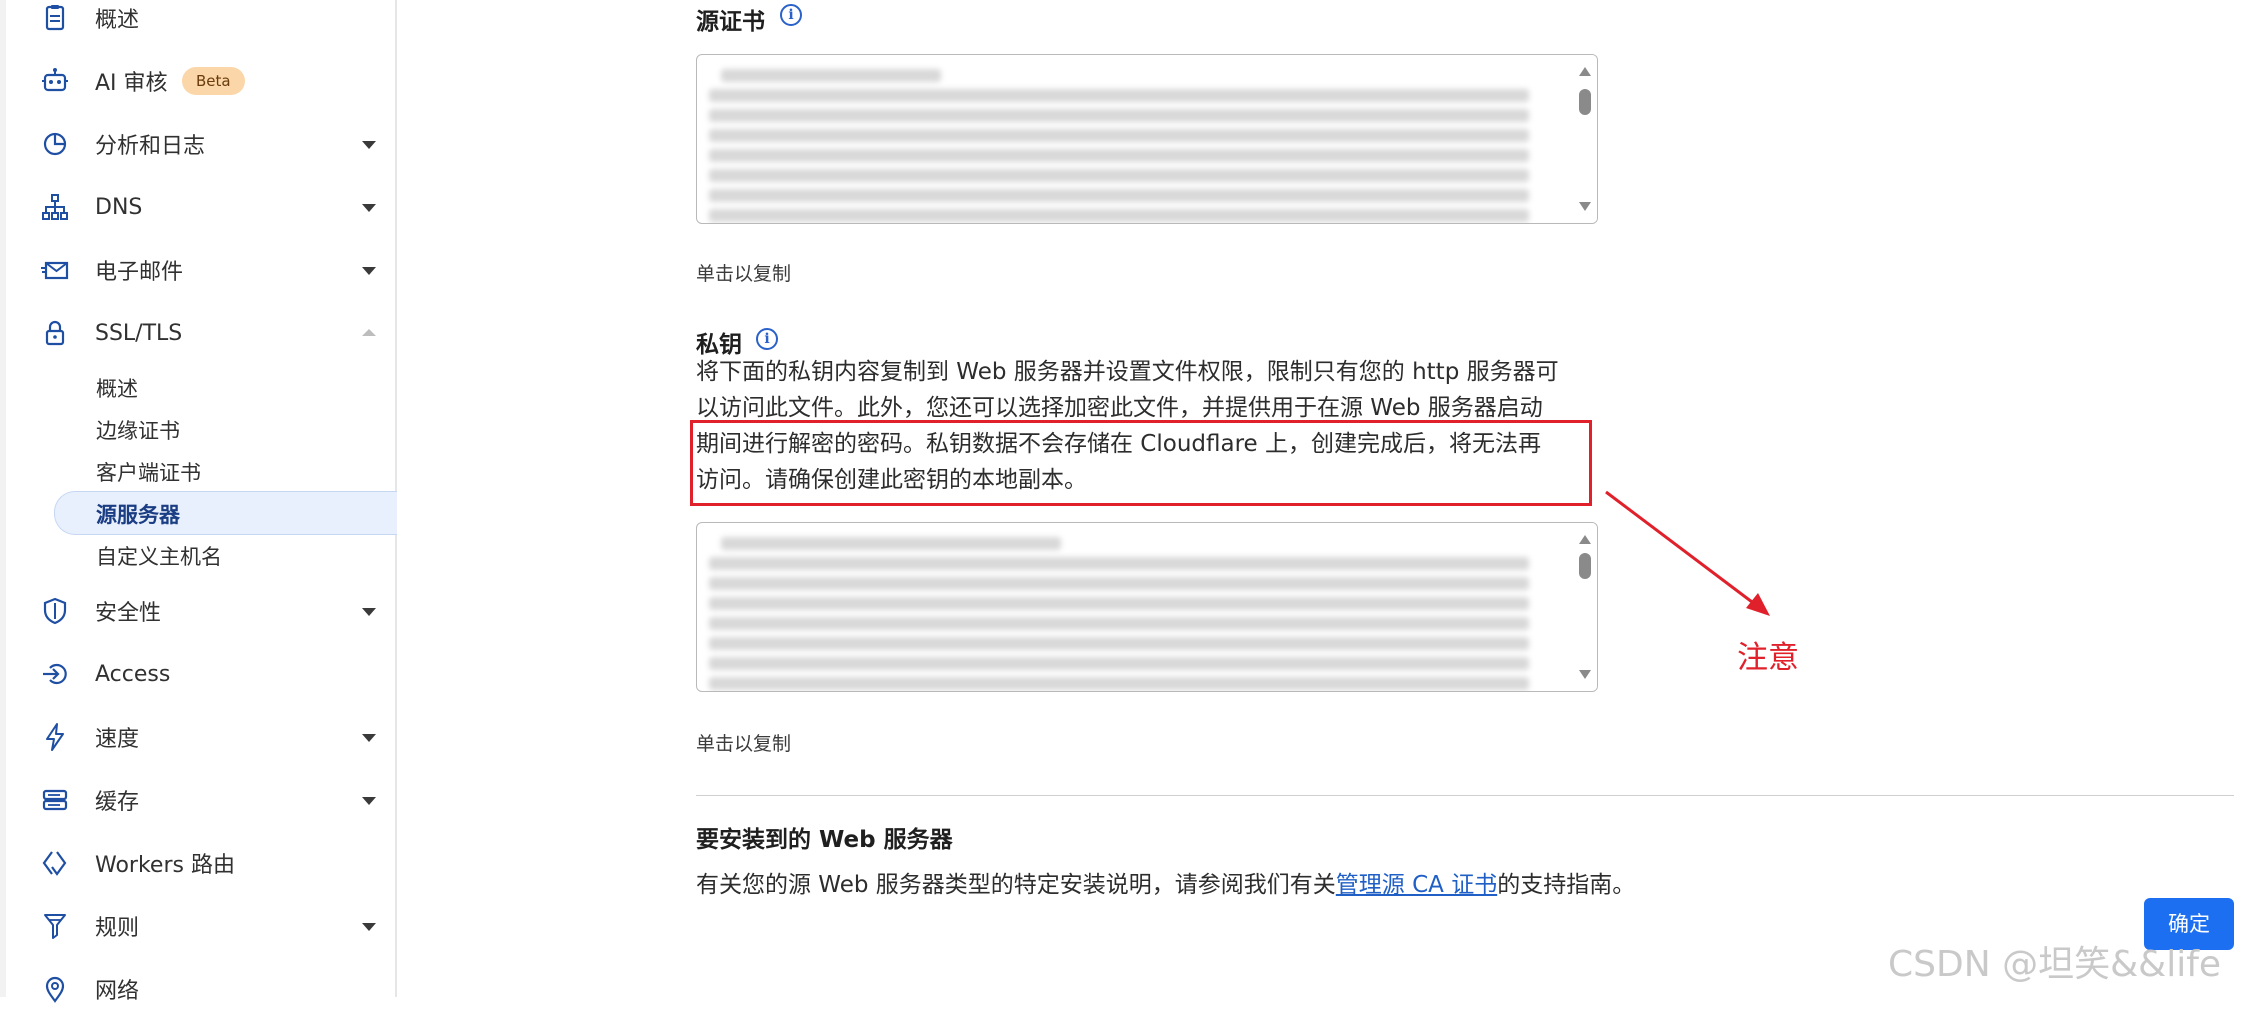  What do you see at coordinates (55, 18) in the screenshot?
I see `document-icon` at bounding box center [55, 18].